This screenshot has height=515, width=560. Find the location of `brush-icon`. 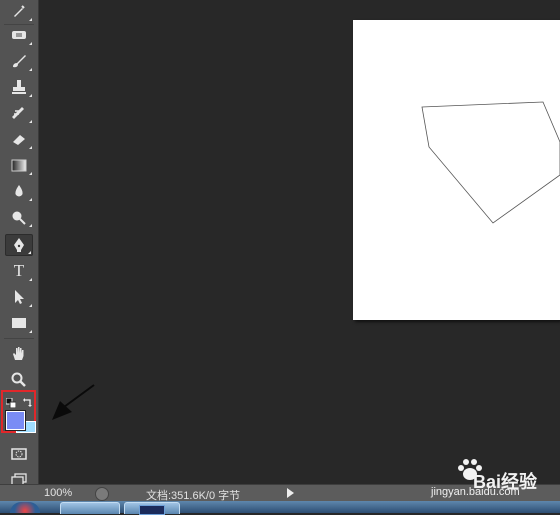

brush-icon is located at coordinates (19, 61).